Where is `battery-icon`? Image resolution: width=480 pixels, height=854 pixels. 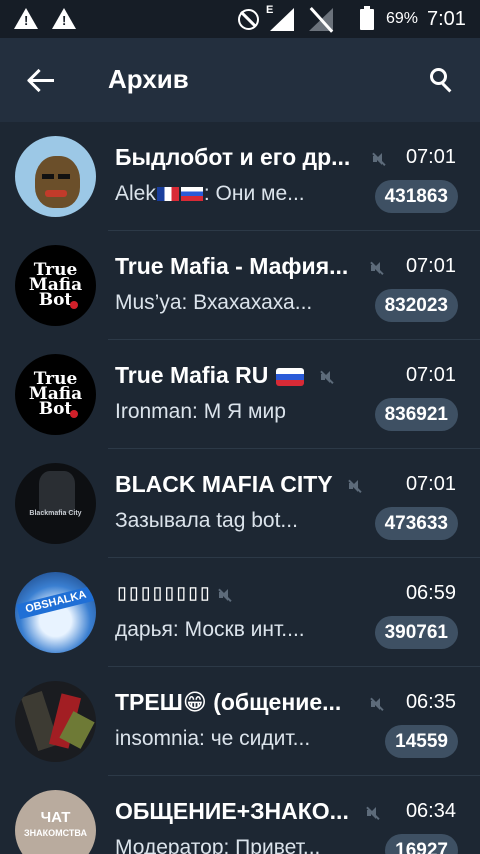 battery-icon is located at coordinates (367, 18).